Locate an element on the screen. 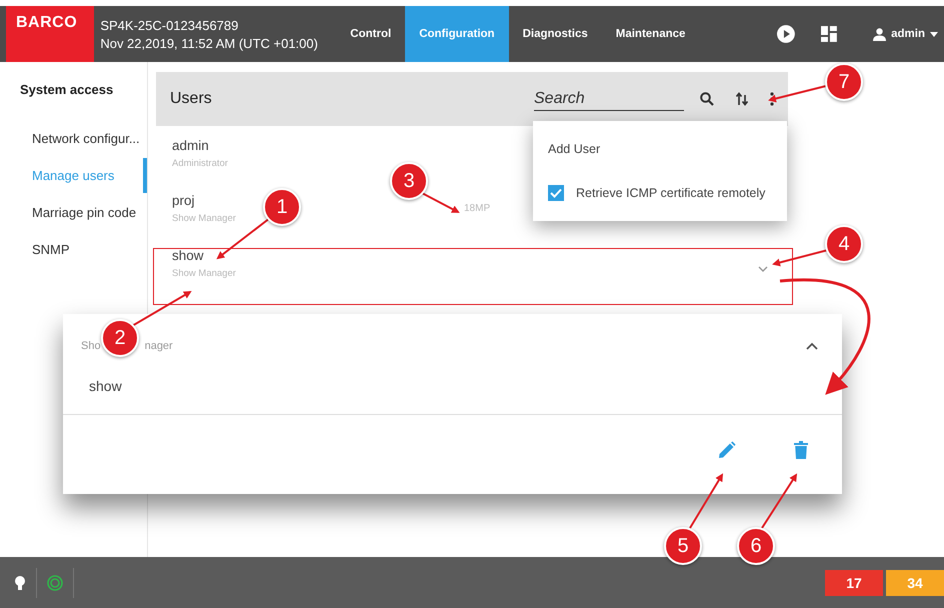  checkbox is located at coordinates (556, 193).